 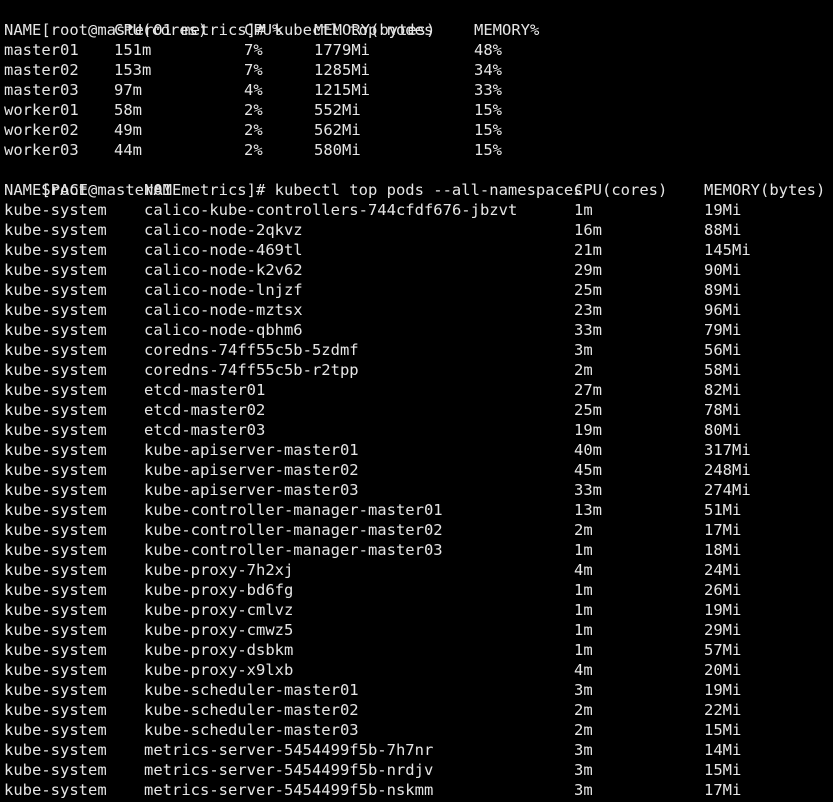 I want to click on nodes-header-name: NAME, so click(x=23, y=30).